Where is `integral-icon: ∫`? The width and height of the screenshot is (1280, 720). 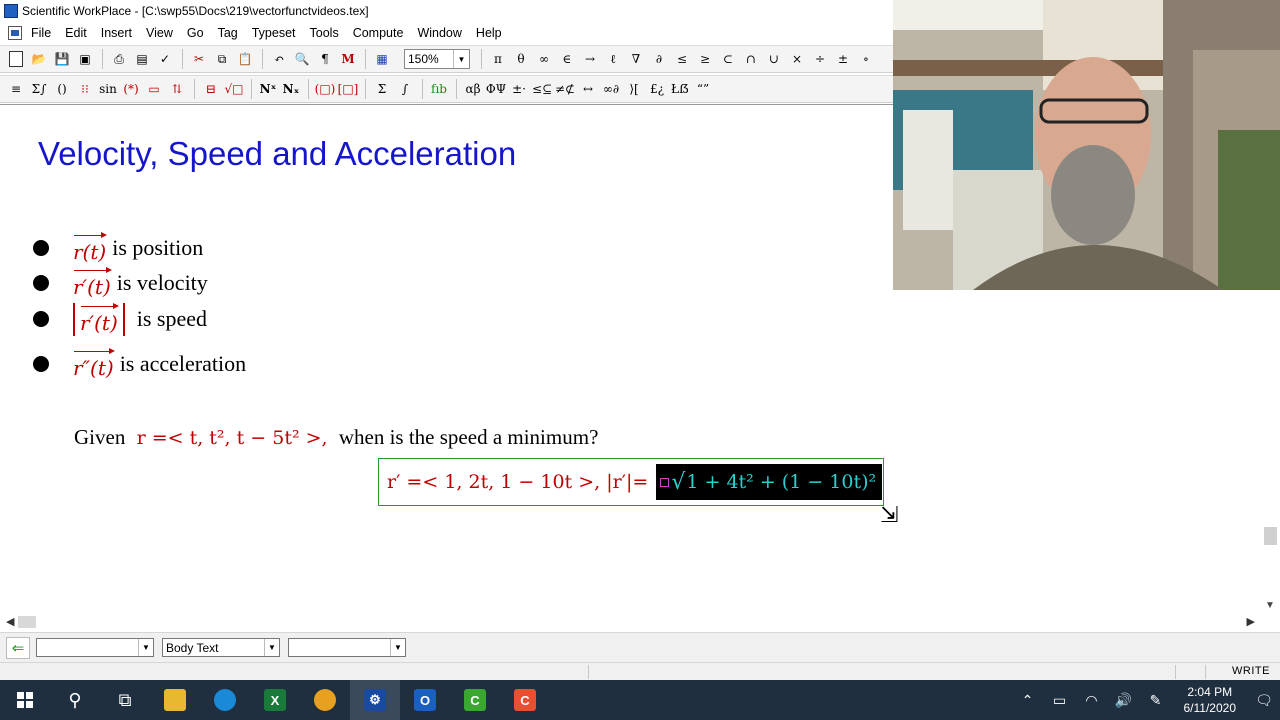
integral-icon: ∫ is located at coordinates (405, 89).